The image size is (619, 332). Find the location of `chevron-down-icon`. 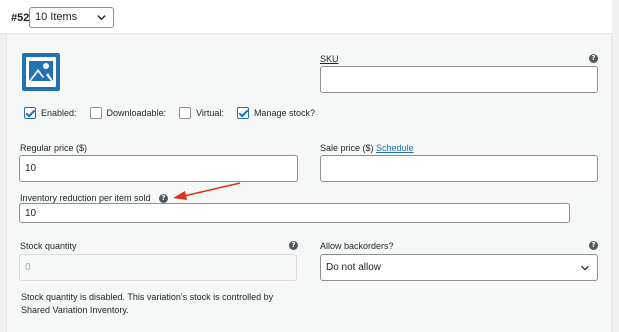

chevron-down-icon is located at coordinates (585, 268).